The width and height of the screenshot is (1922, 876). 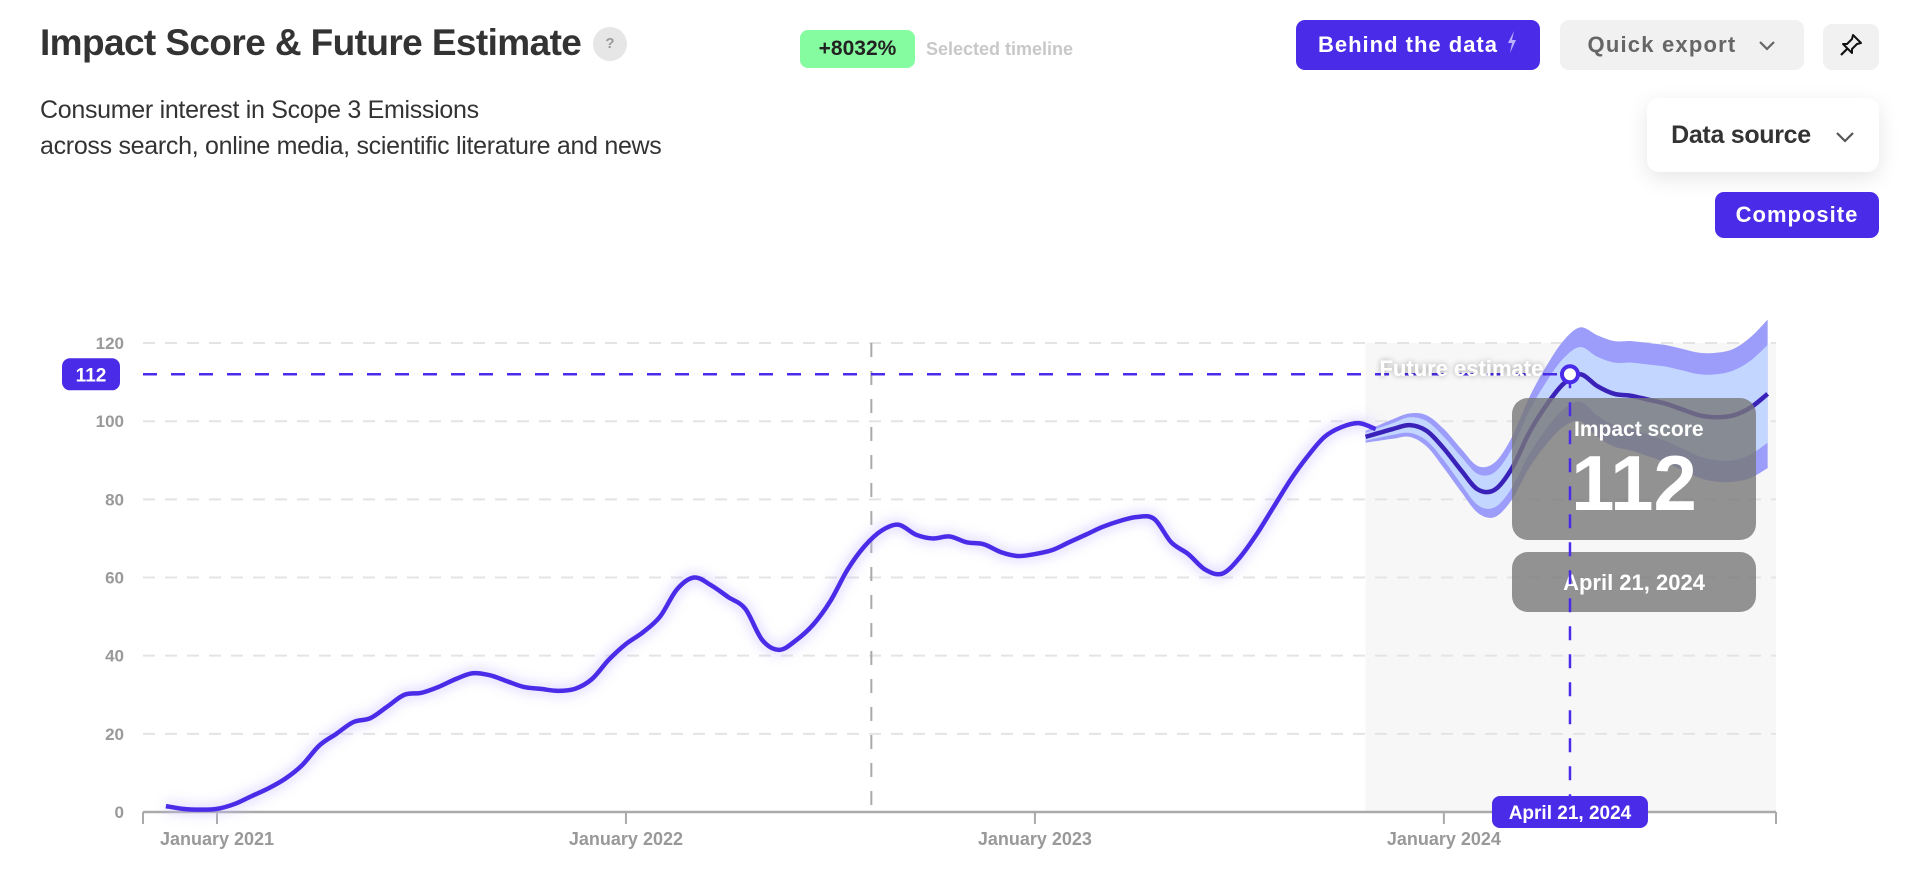 I want to click on y-tick-label: 20, so click(x=114, y=734).